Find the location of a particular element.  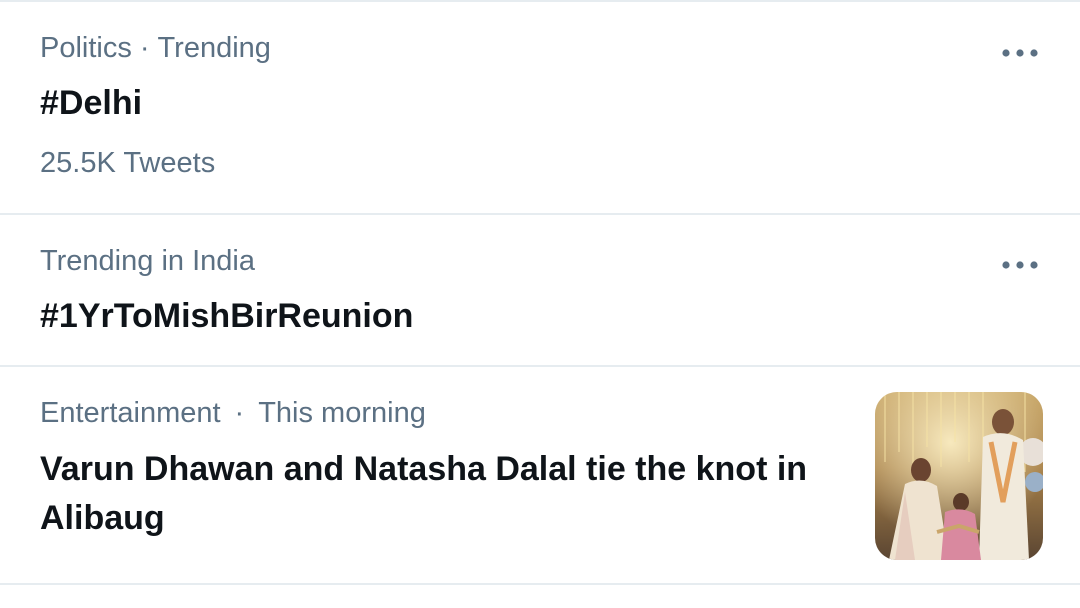

news-thumbnail is located at coordinates (959, 476).